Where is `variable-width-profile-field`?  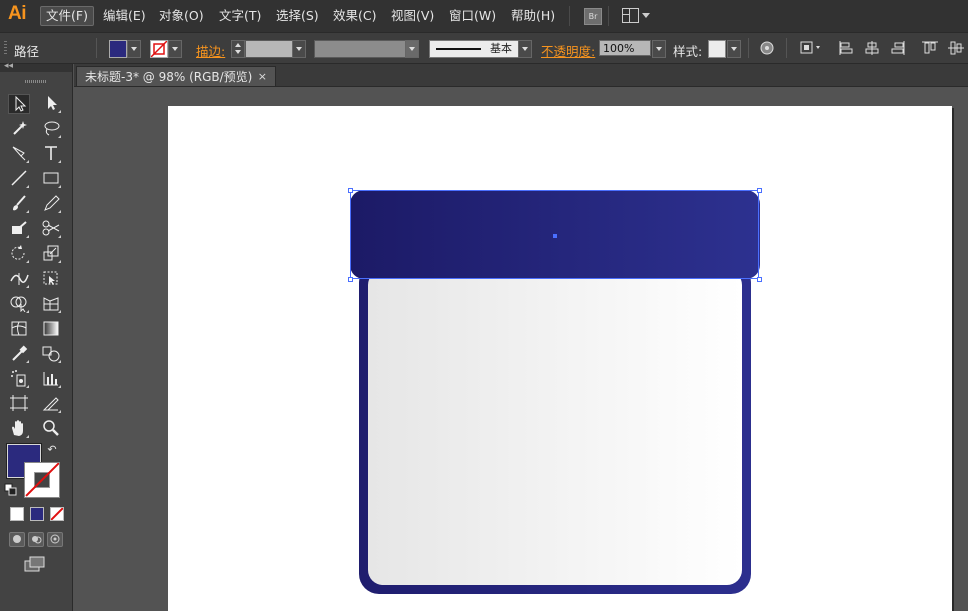
variable-width-profile-field is located at coordinates (360, 49).